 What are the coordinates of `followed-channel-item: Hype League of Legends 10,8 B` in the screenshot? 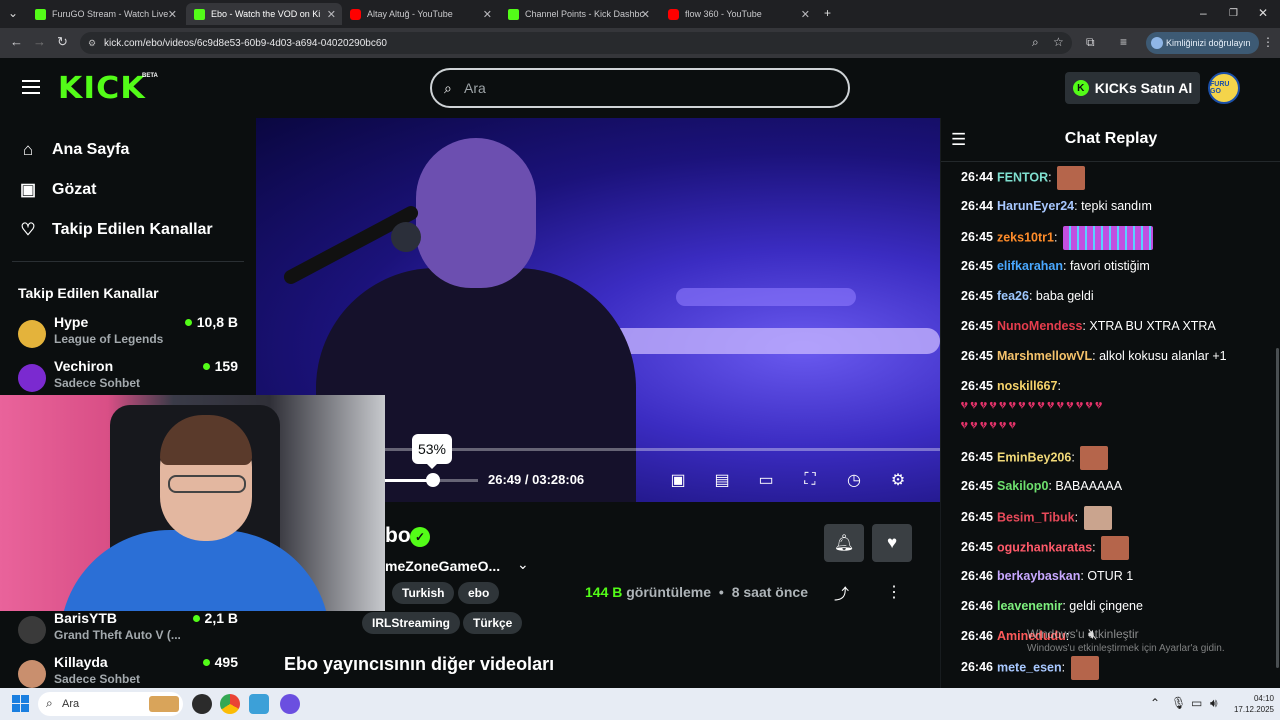 It's located at (129, 334).